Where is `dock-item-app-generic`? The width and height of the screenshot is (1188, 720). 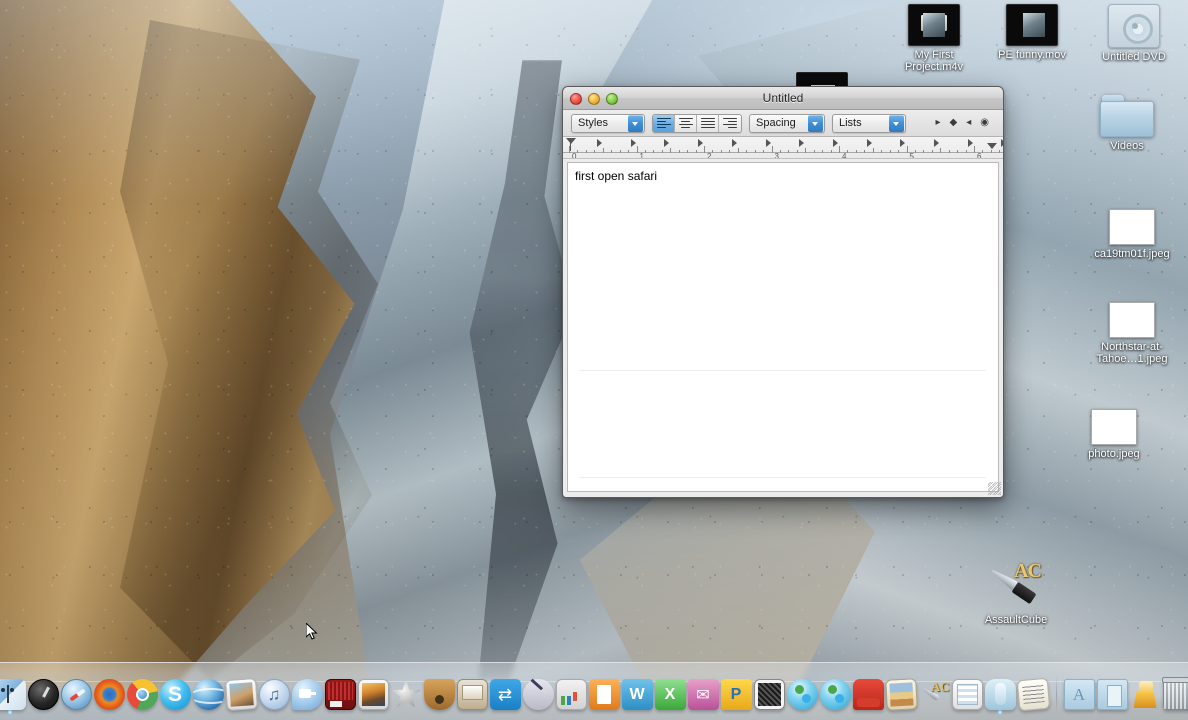 dock-item-app-generic is located at coordinates (1000, 694).